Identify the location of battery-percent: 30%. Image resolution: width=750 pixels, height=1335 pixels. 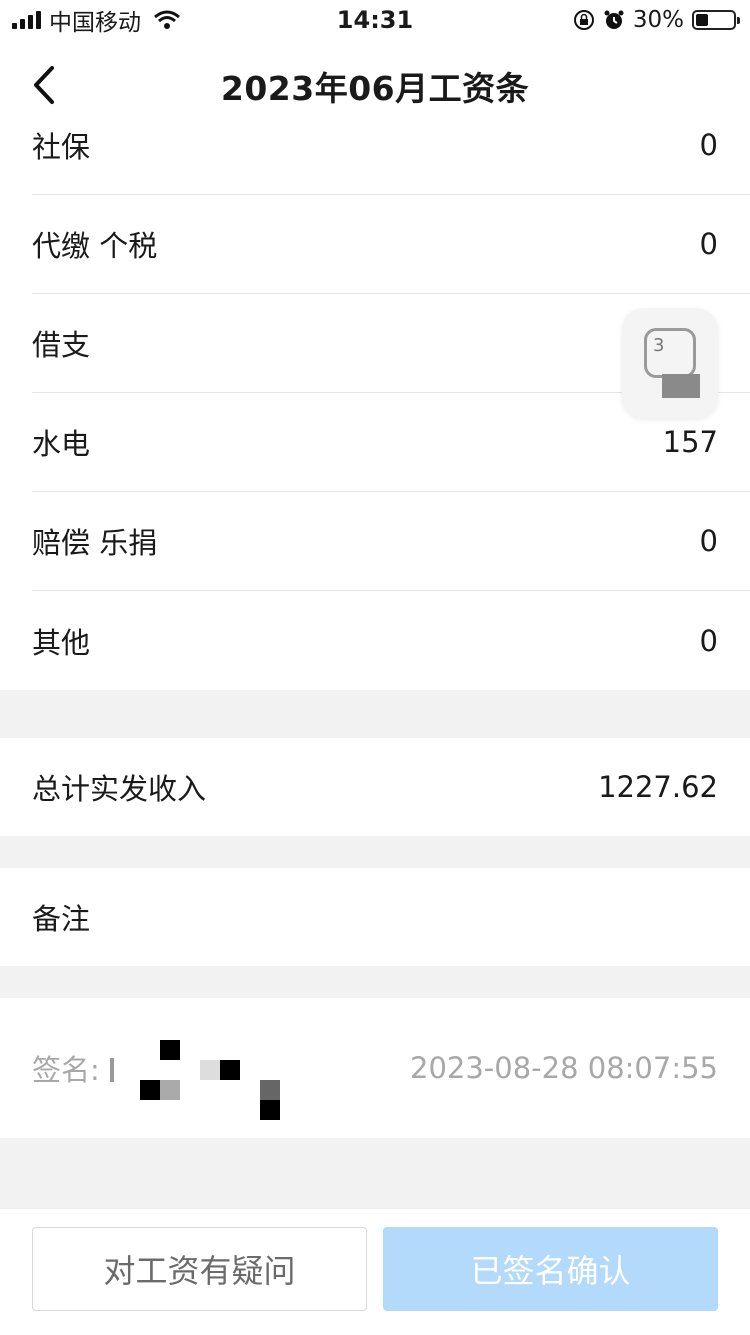
(658, 20).